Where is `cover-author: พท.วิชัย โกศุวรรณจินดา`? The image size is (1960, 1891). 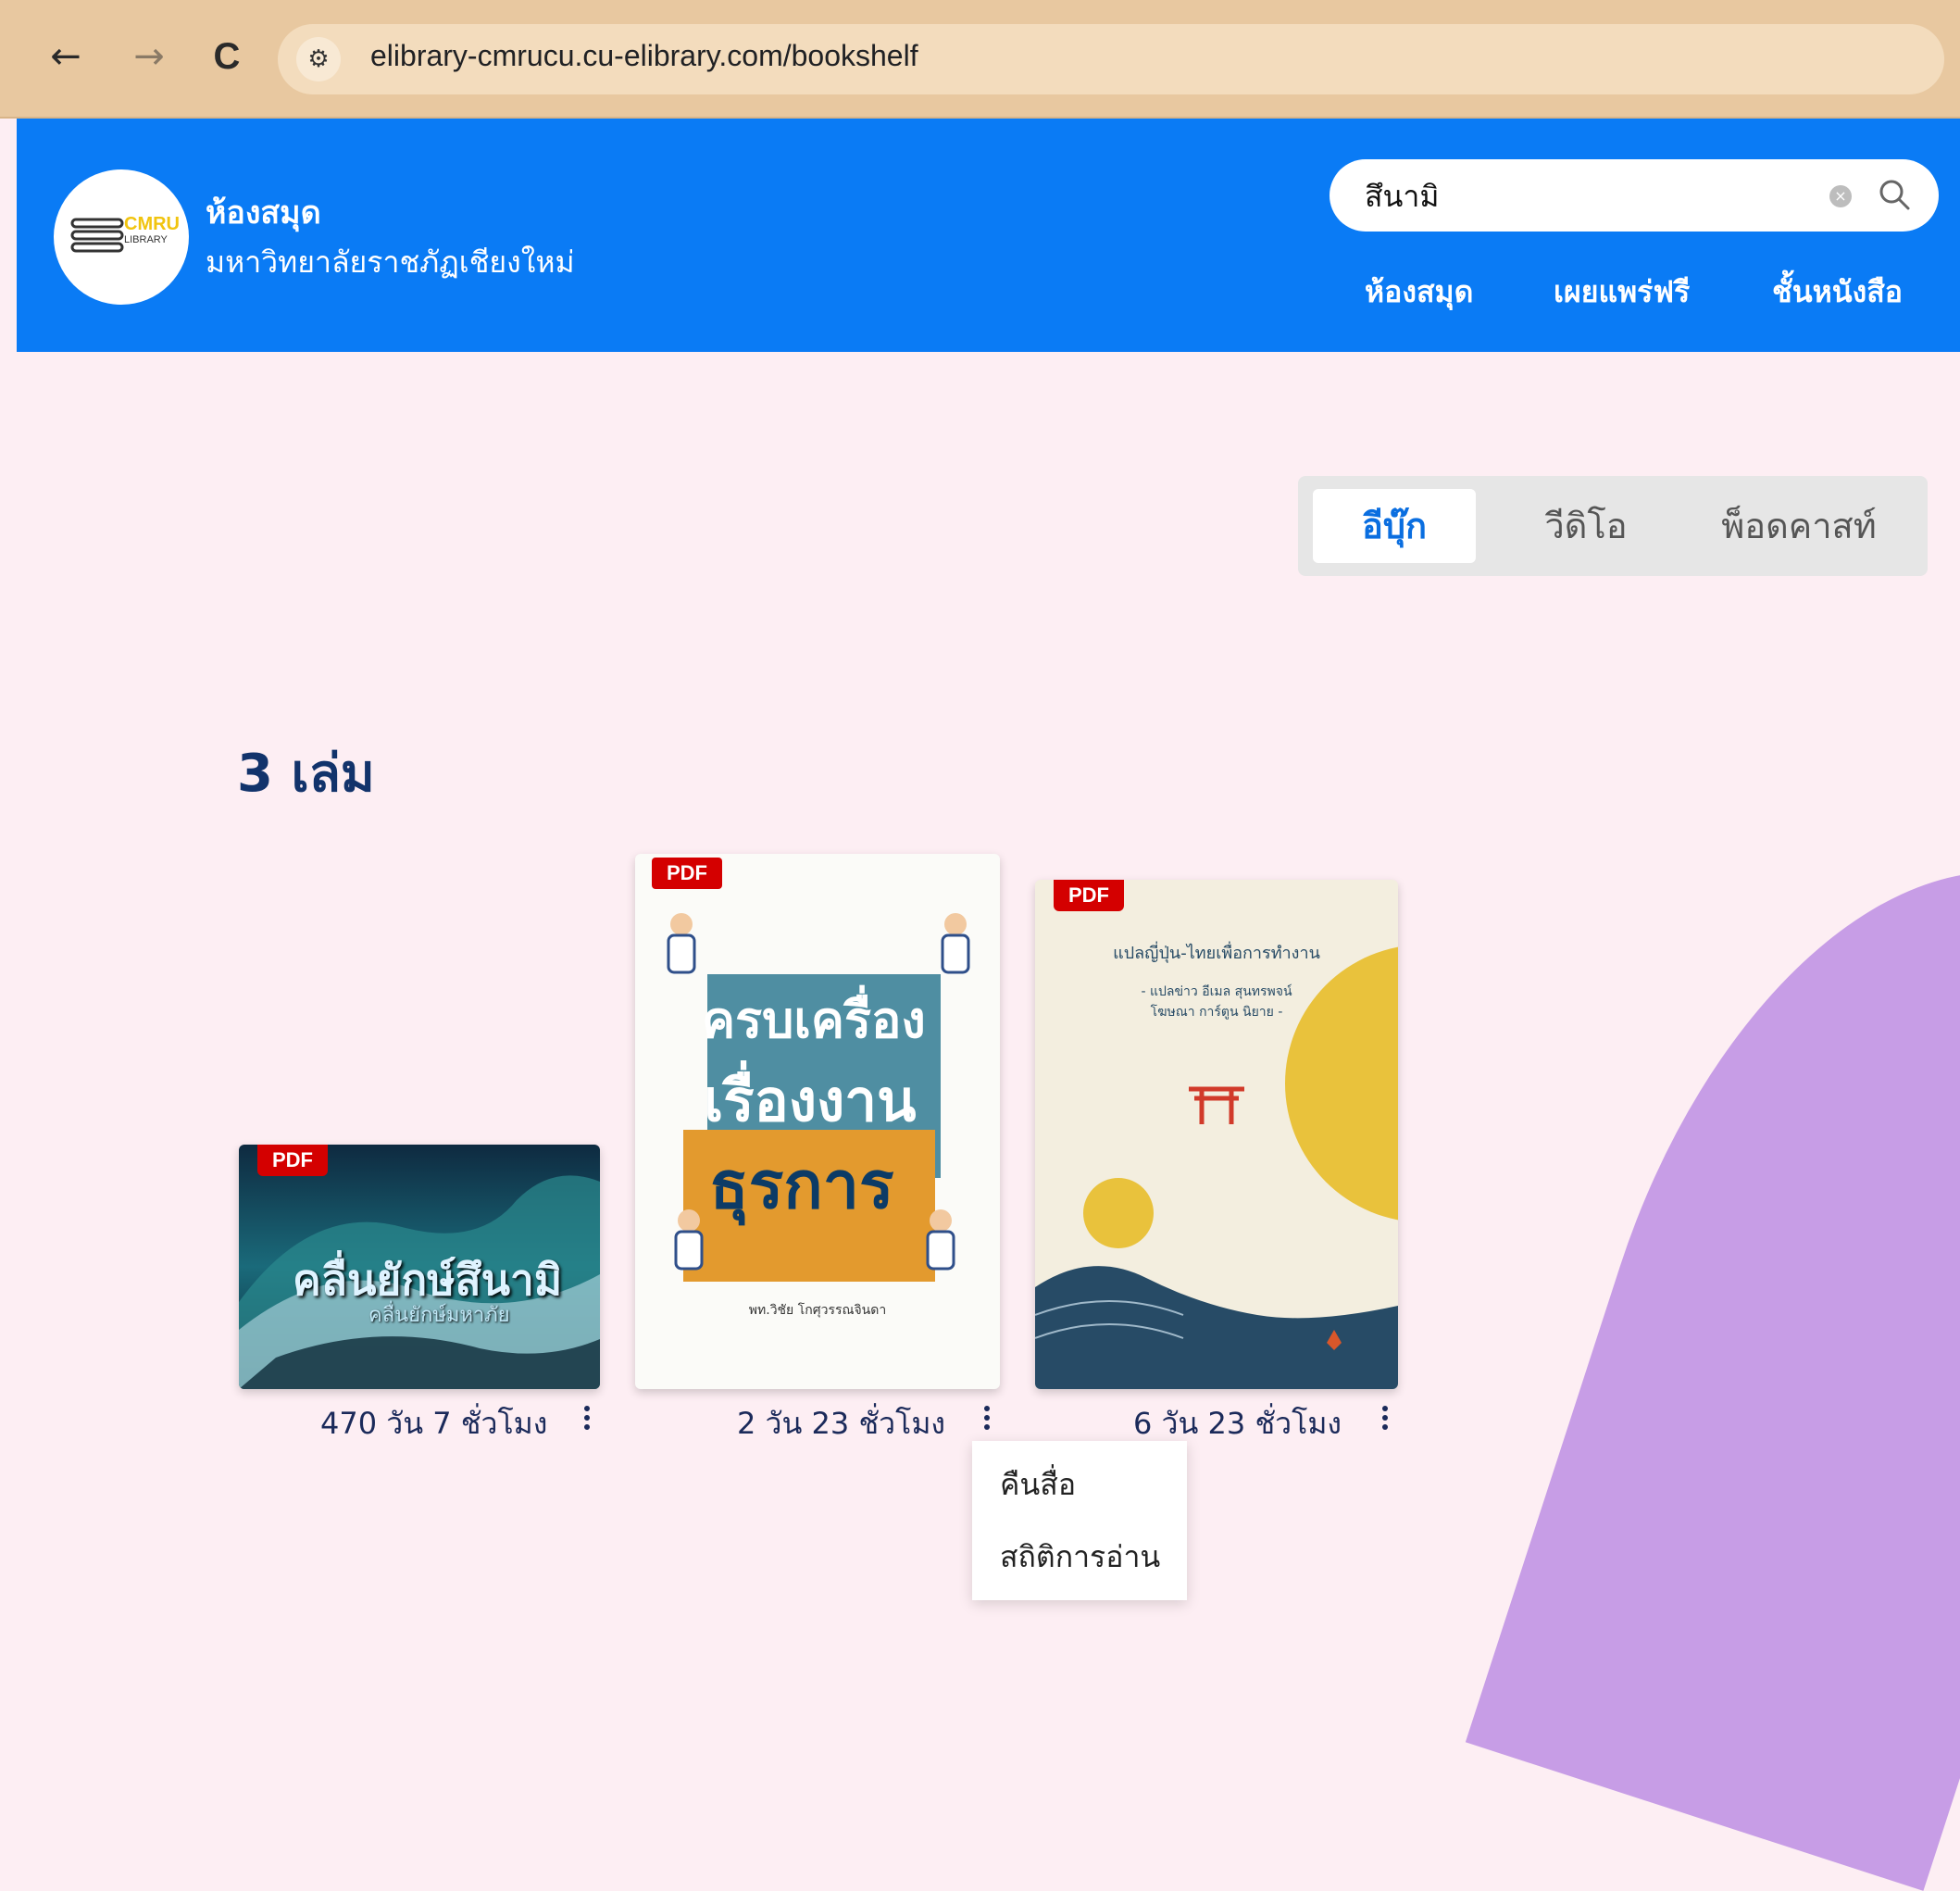 cover-author: พท.วิชัย โกศุวรรณจินดา is located at coordinates (817, 1310).